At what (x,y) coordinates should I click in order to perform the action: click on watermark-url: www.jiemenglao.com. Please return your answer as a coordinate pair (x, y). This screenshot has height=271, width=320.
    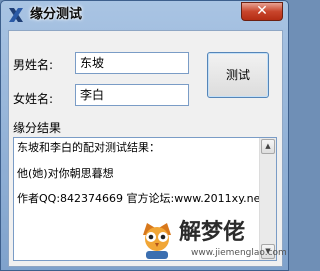
    Looking at the image, I should click on (239, 253).